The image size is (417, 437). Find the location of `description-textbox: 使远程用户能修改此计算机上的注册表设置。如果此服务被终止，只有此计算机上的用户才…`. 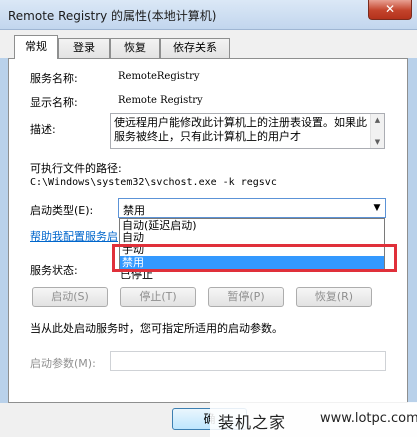

description-textbox: 使远程用户能修改此计算机上的注册表设置。如果此服务被终止，只有此计算机上的用户才… is located at coordinates (247, 131).